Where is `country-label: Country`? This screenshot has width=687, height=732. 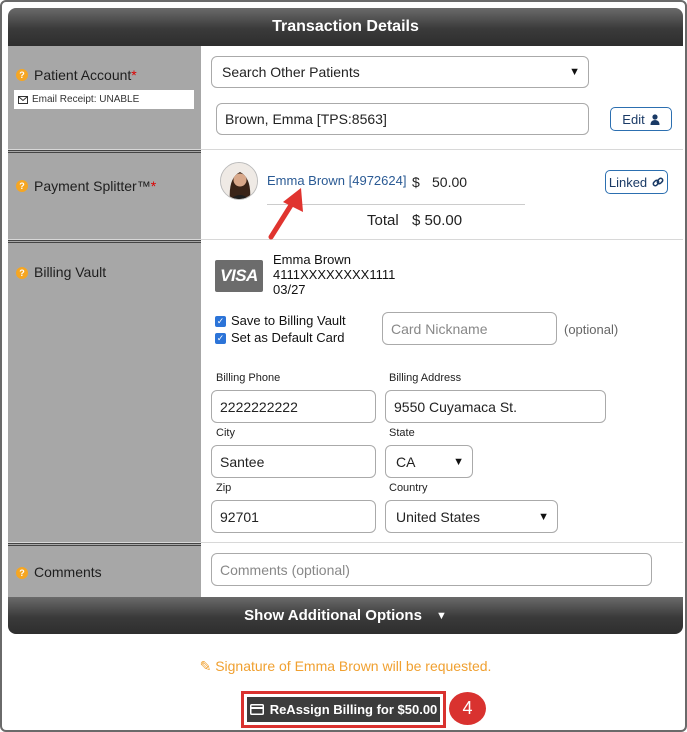 country-label: Country is located at coordinates (408, 488).